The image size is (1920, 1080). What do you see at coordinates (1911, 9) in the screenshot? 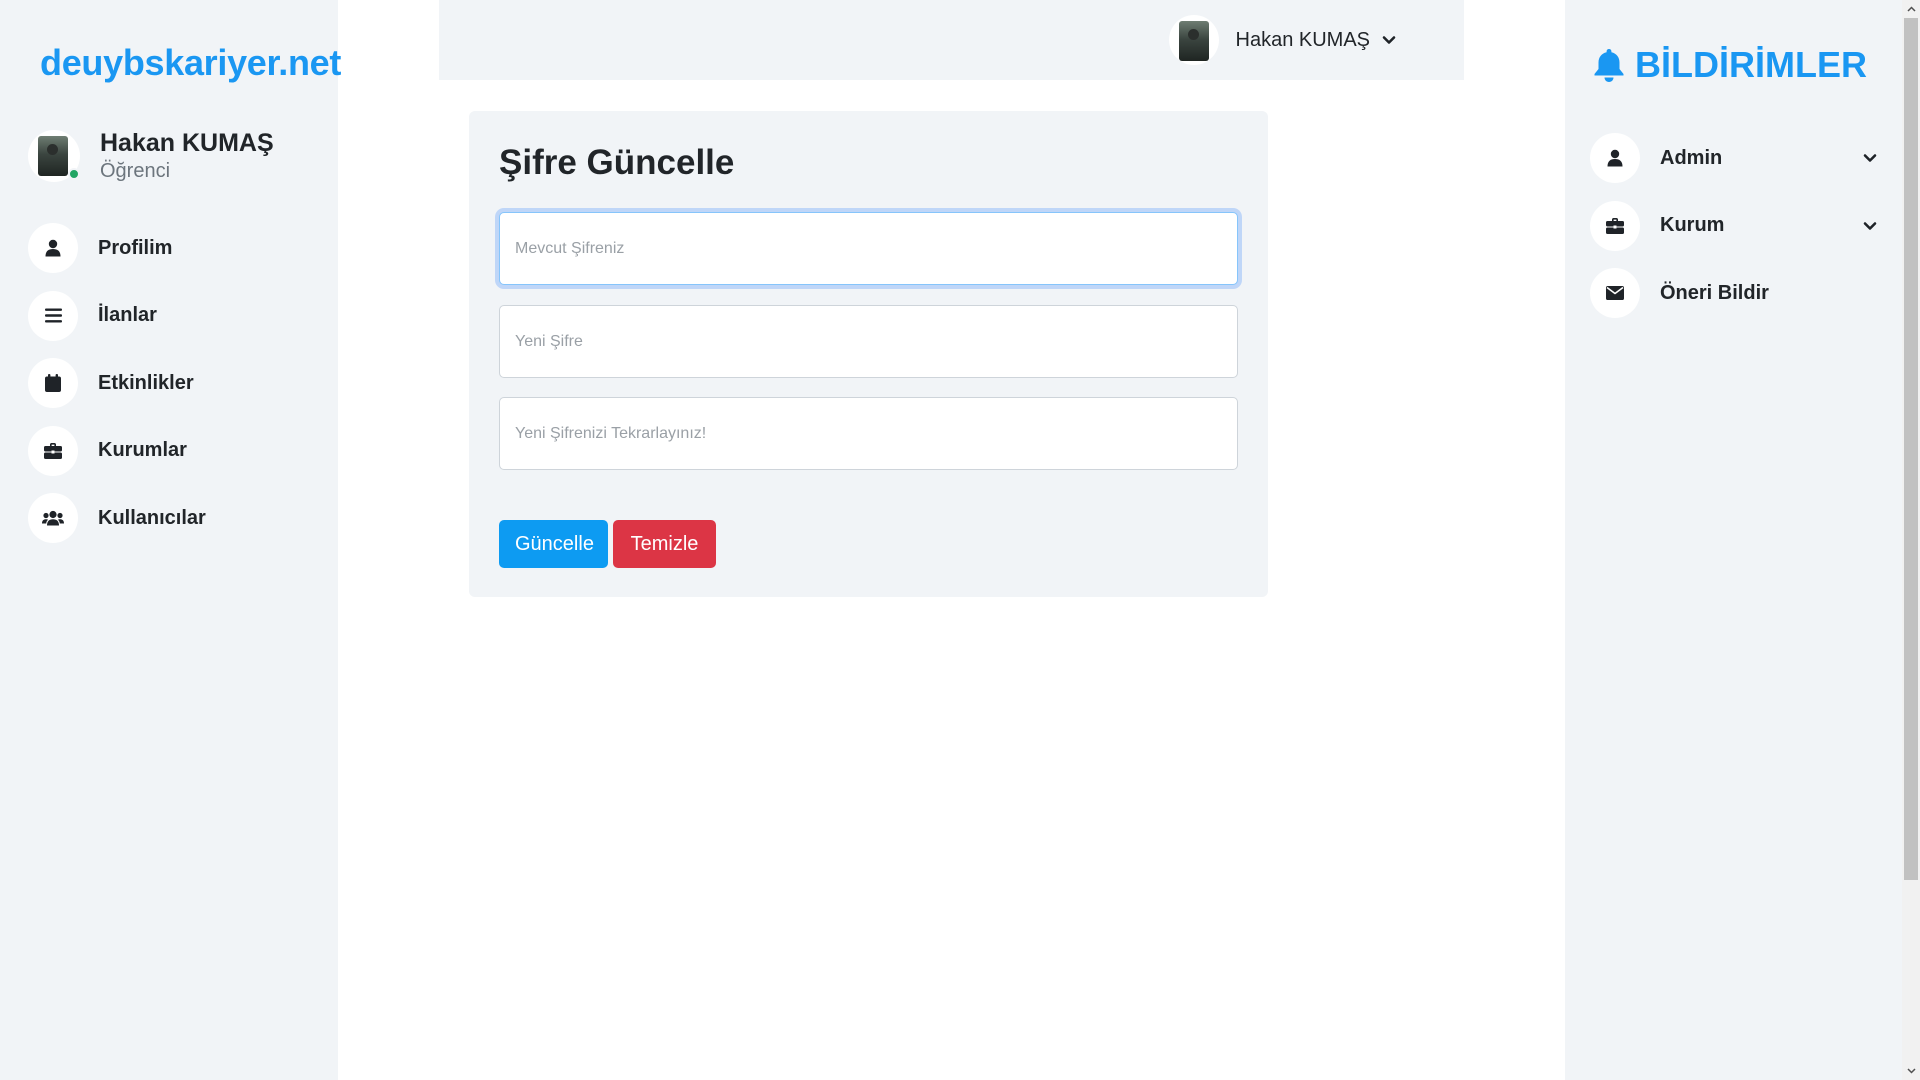
I see `scroll-up-arrow-icon` at bounding box center [1911, 9].